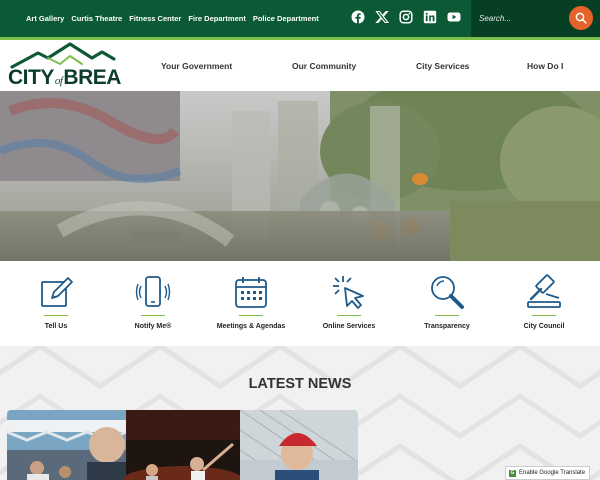 The height and width of the screenshot is (480, 600). I want to click on nav-our-community: Our Community, so click(324, 66).